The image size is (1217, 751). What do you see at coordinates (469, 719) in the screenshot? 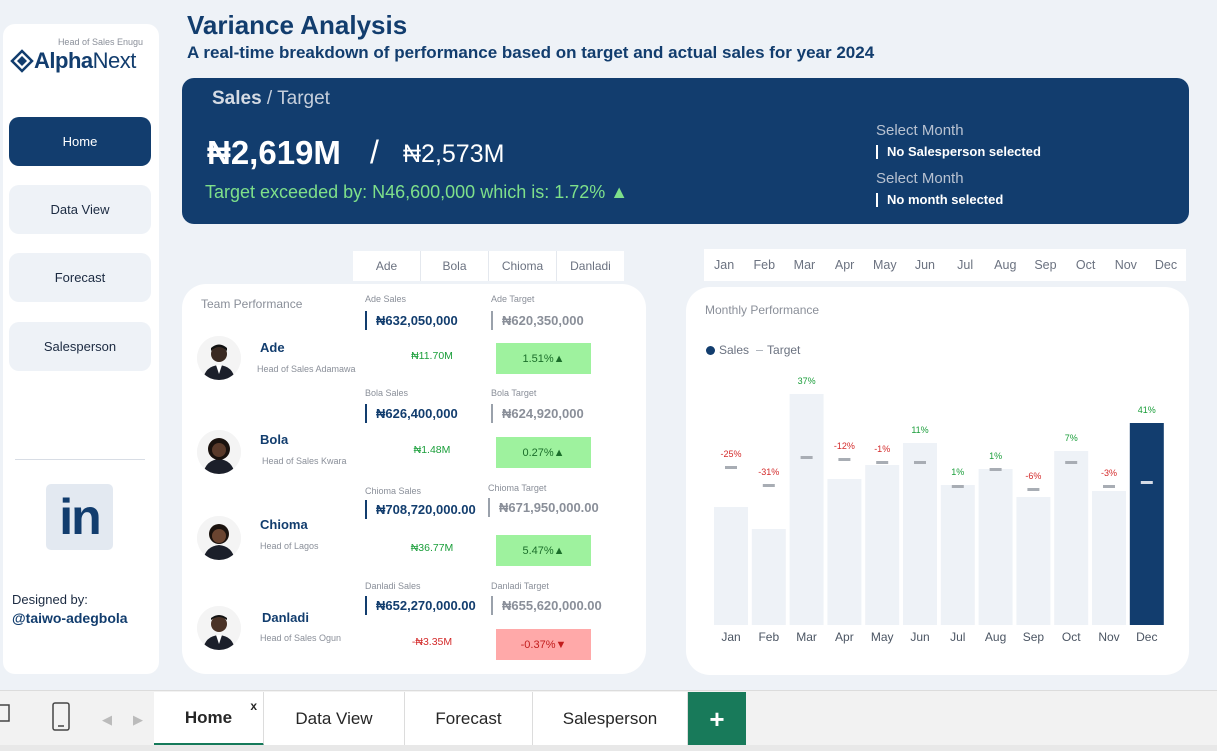
I see `sheet-tab-forecast: Forecast` at bounding box center [469, 719].